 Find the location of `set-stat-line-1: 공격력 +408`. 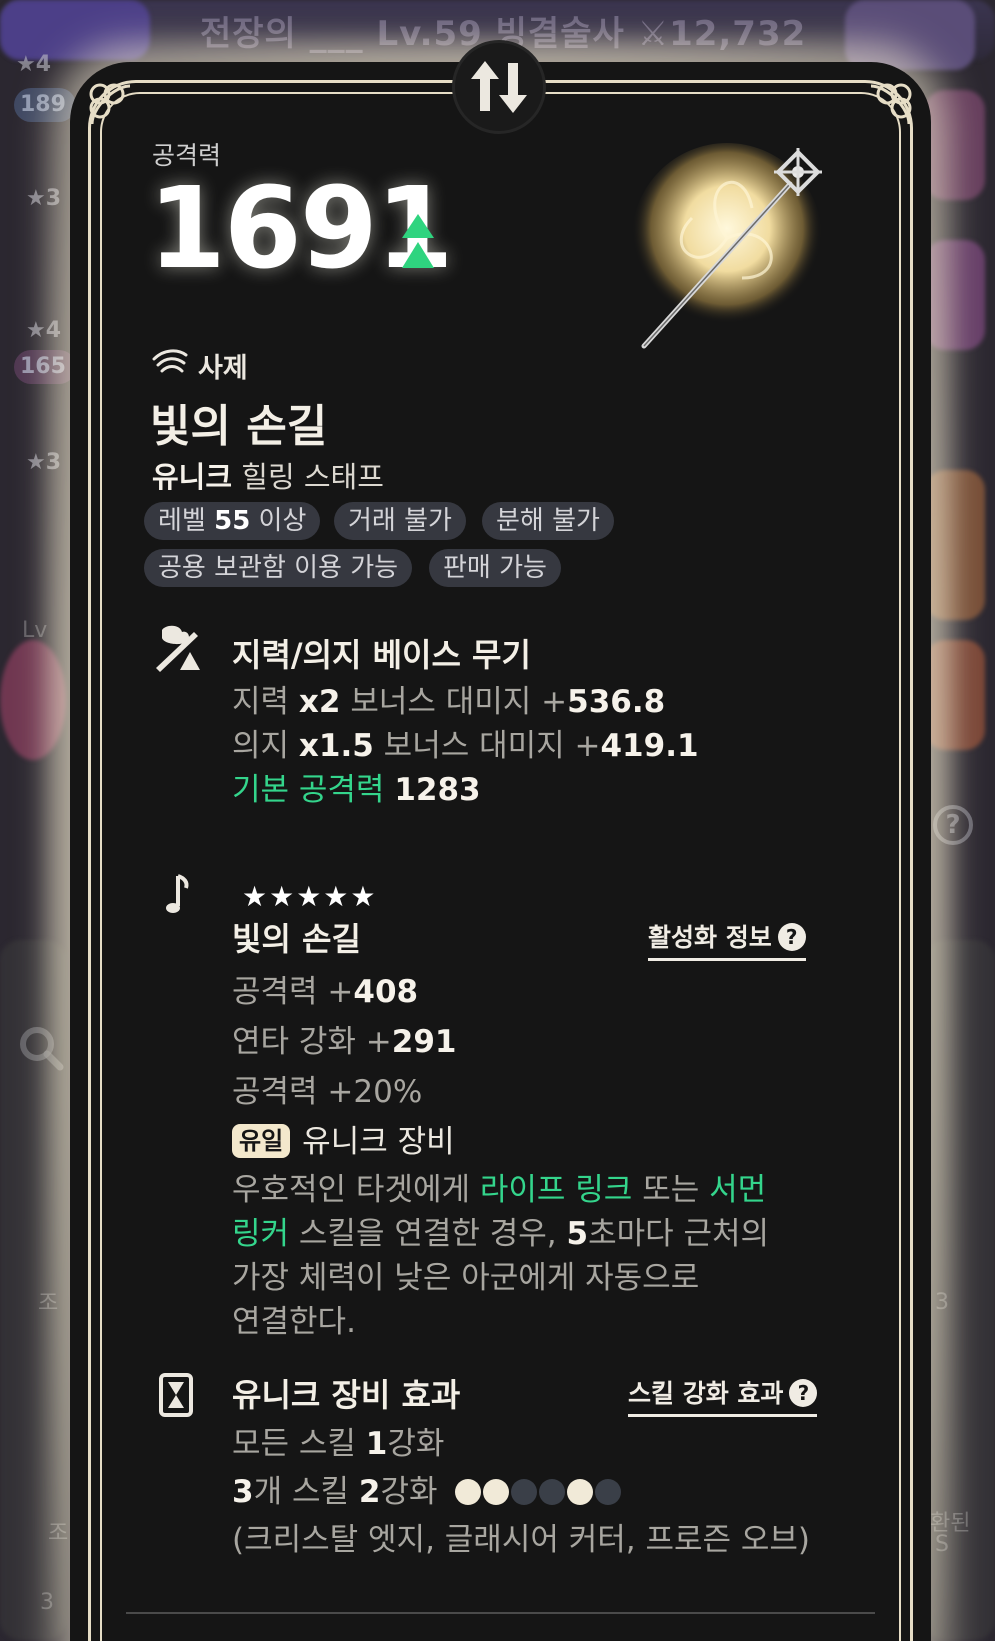

set-stat-line-1: 공격력 +408 is located at coordinates (325, 988).